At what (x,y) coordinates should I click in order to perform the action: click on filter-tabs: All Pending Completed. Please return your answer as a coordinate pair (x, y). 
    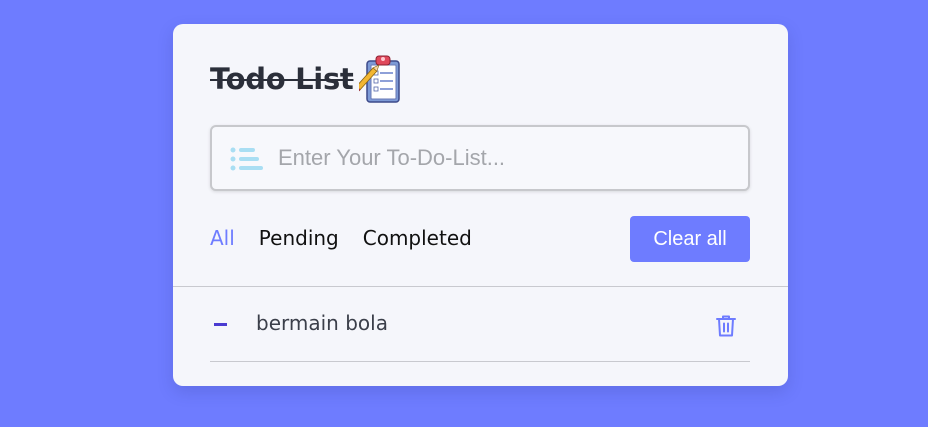
    Looking at the image, I should click on (341, 238).